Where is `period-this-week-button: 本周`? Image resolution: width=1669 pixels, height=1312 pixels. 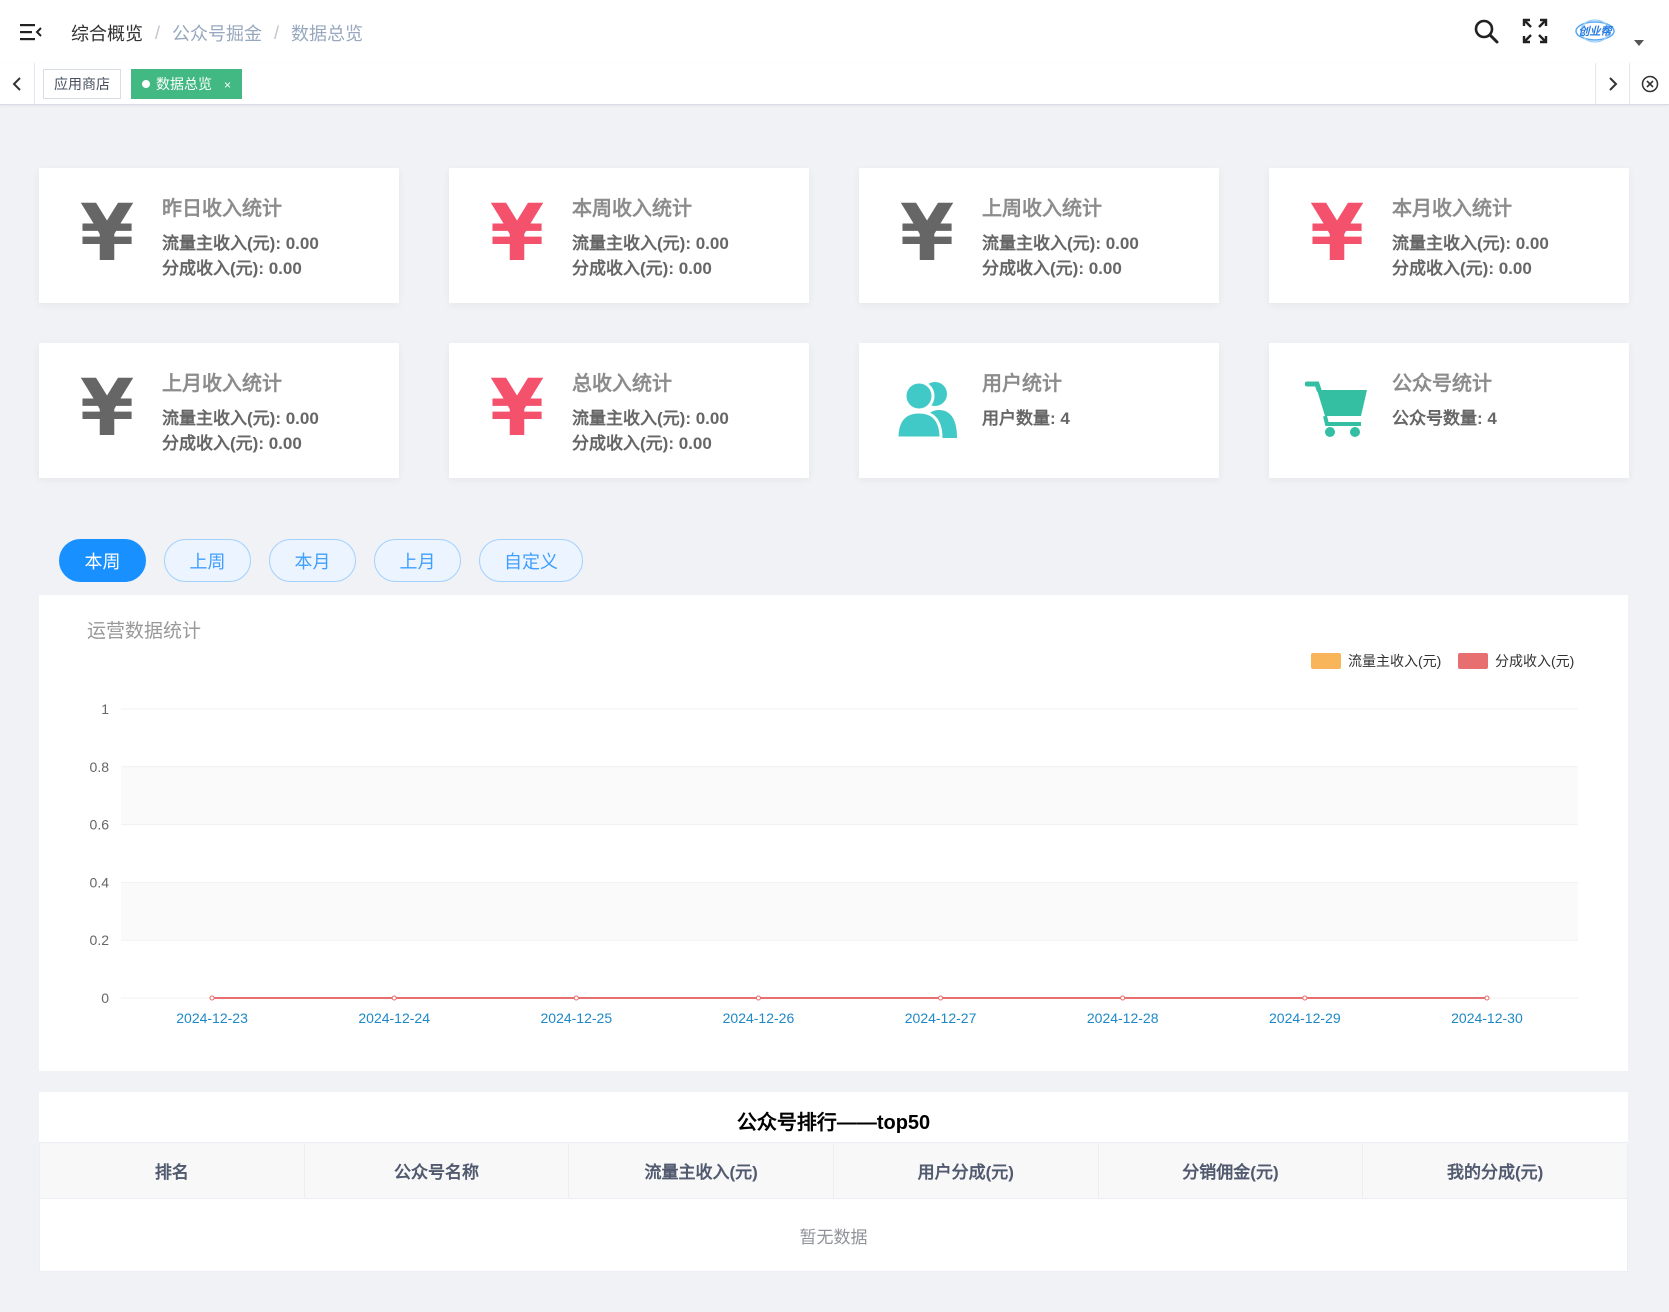
period-this-week-button: 本周 is located at coordinates (102, 560).